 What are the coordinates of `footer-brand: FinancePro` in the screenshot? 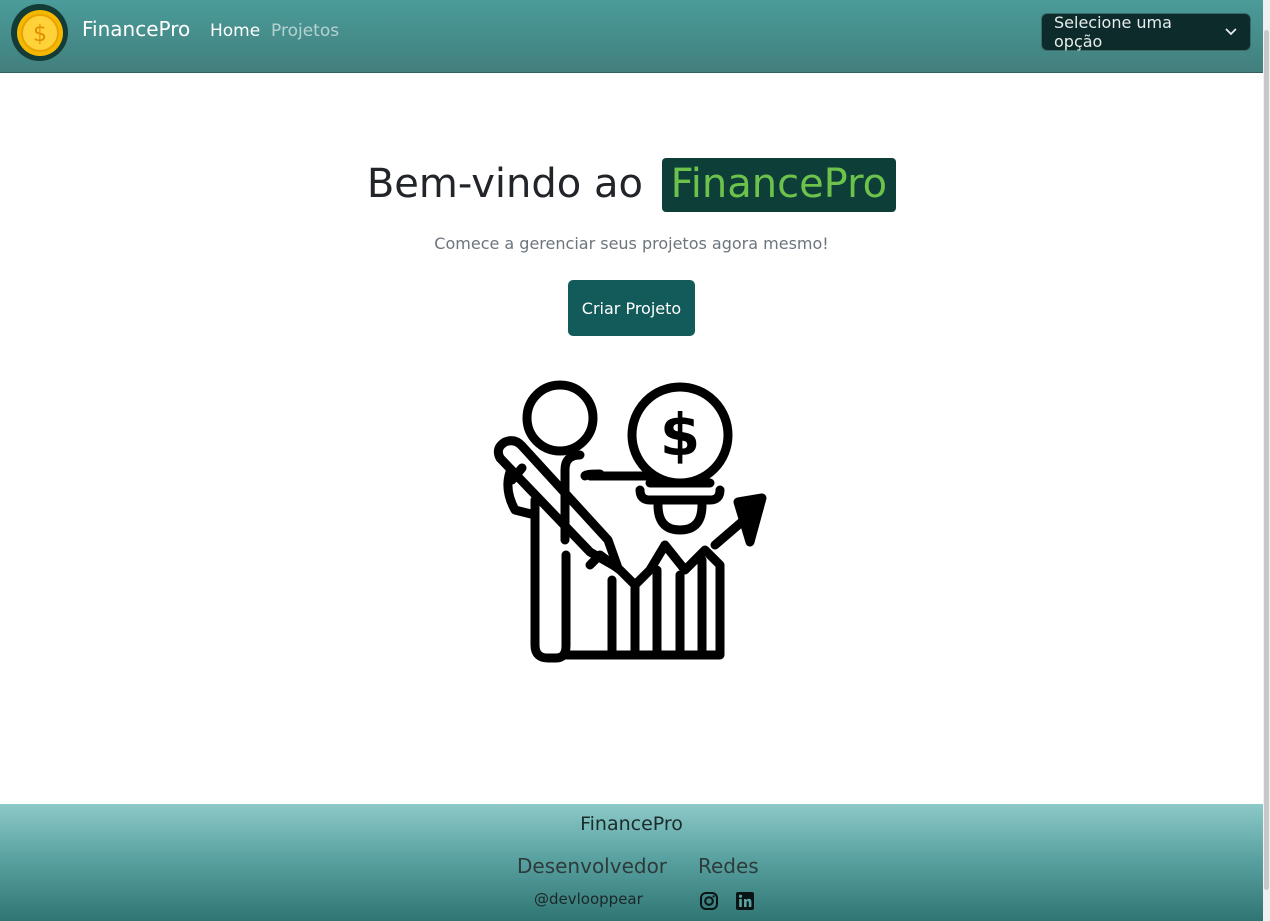 It's located at (631, 824).